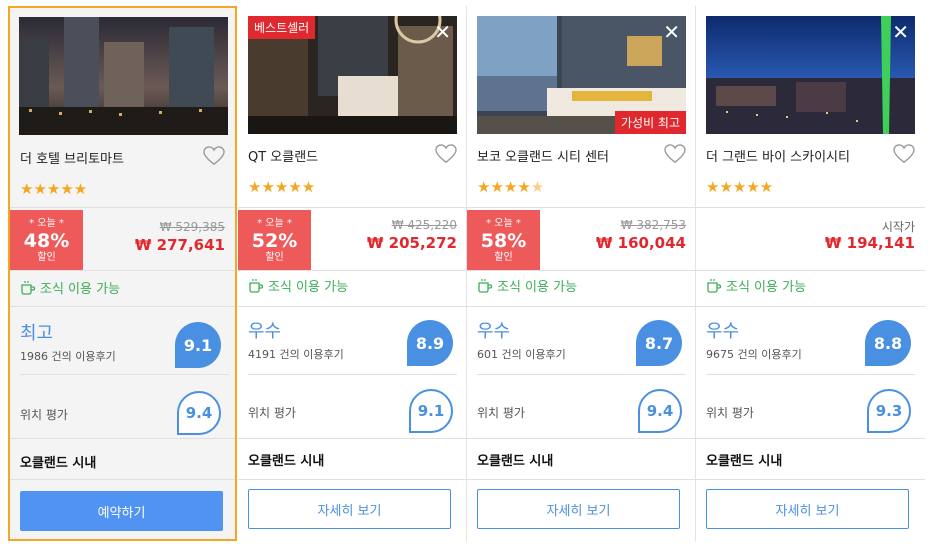 The height and width of the screenshot is (550, 931). I want to click on discount-badge: * 오늘 * 48% 할인, so click(46, 240).